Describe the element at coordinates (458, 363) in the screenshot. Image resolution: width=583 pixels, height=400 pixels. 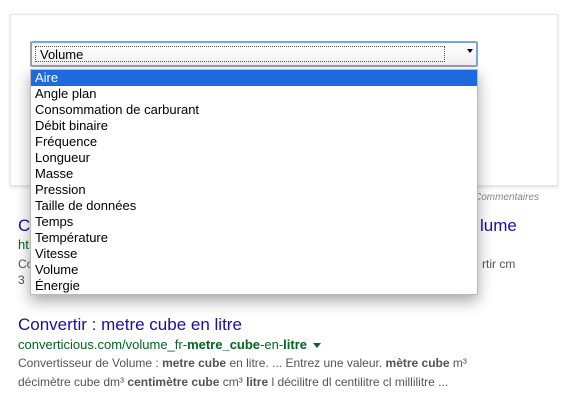
I see `text-segment: m³` at that location.